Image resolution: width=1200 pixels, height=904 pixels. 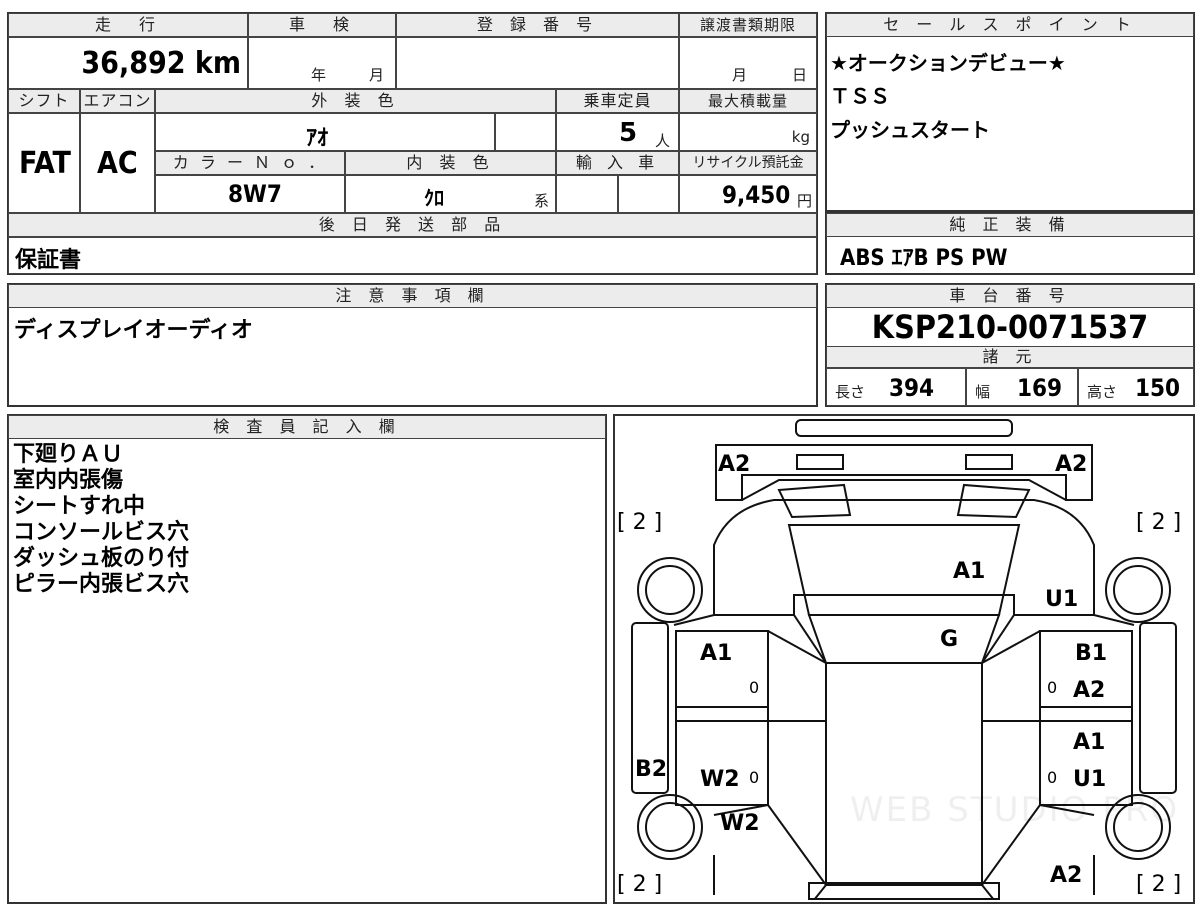 I want to click on ac-value: AC, so click(x=117, y=163).